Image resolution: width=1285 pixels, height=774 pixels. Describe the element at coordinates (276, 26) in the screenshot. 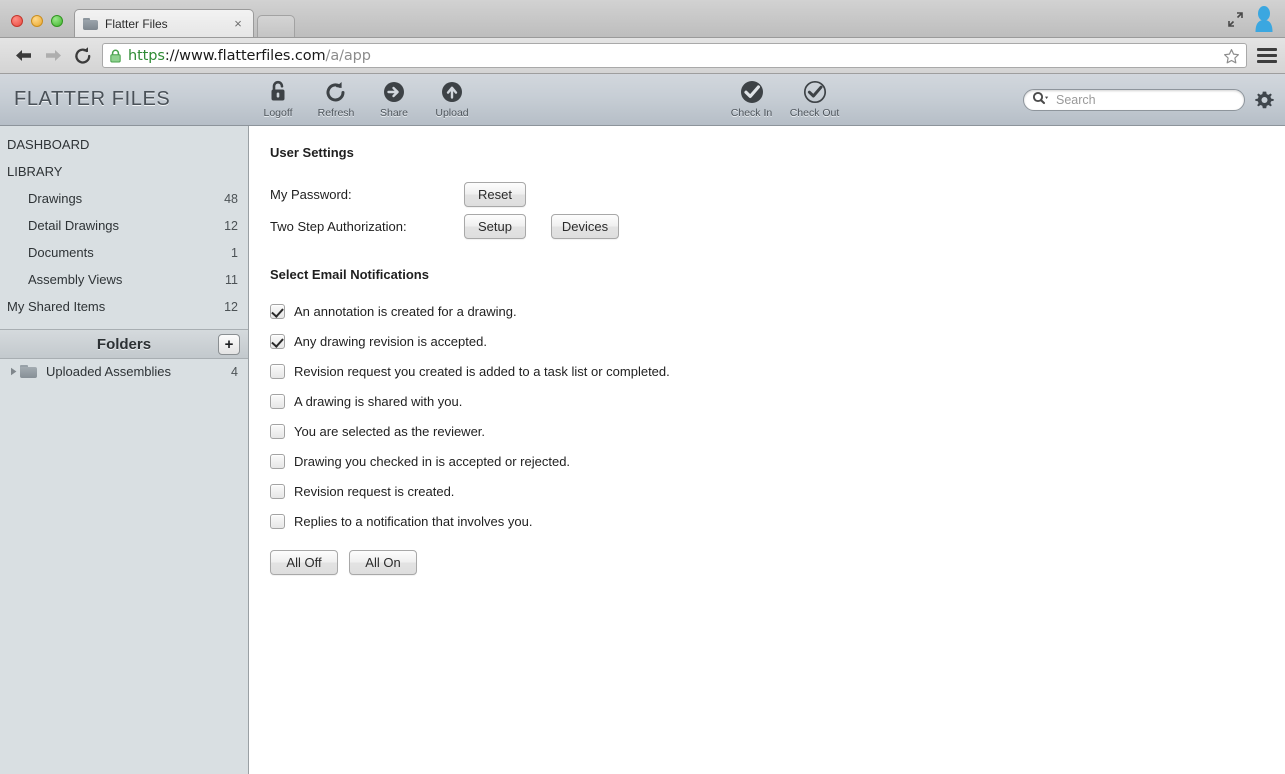

I see `new-tab-button` at that location.